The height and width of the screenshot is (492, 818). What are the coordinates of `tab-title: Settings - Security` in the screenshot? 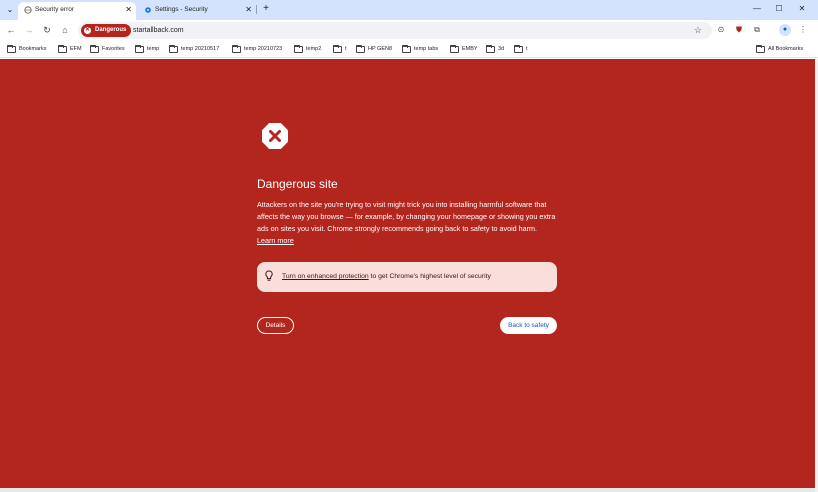 It's located at (181, 9).